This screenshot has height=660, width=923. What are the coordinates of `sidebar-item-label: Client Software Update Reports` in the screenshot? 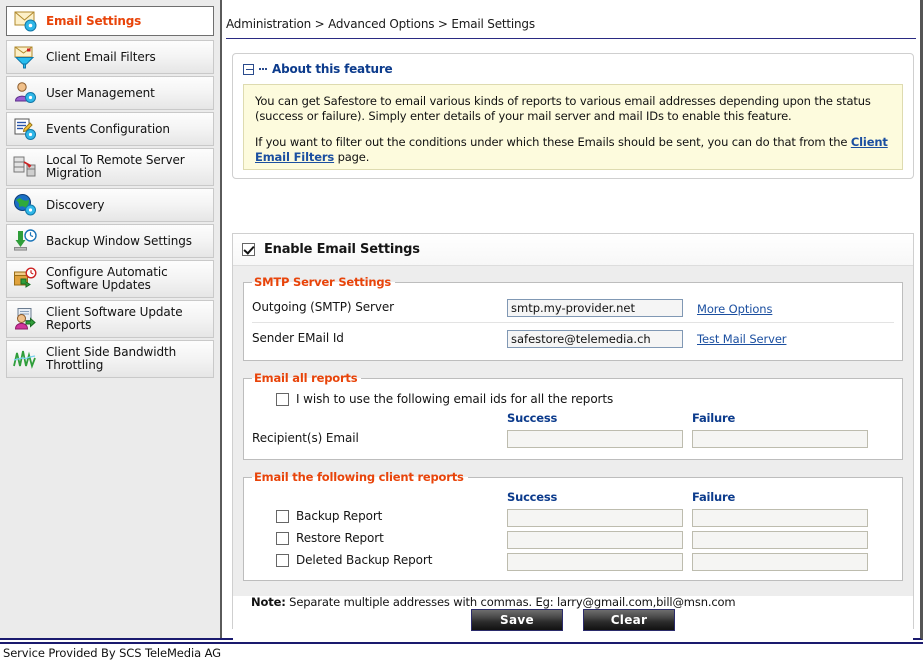 It's located at (114, 318).